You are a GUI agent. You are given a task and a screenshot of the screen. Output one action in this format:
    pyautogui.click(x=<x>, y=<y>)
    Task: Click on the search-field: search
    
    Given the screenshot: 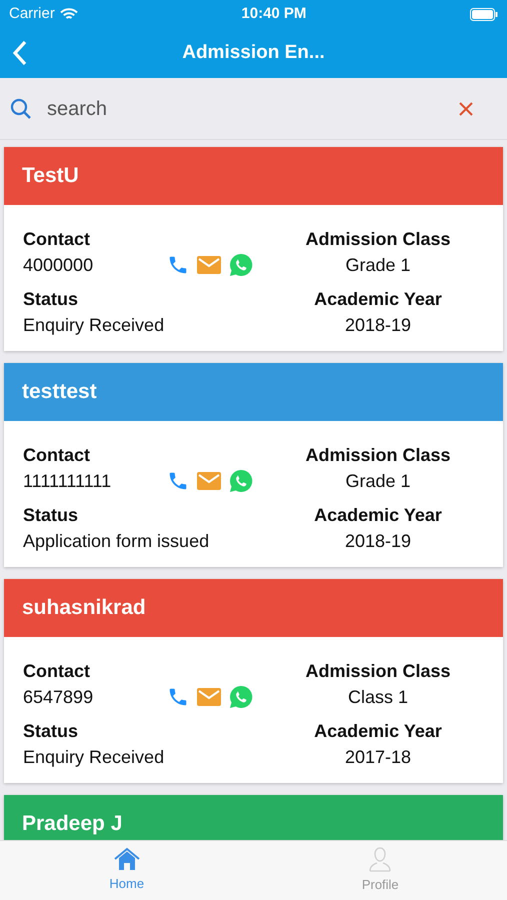 What is the action you would take?
    pyautogui.click(x=252, y=109)
    